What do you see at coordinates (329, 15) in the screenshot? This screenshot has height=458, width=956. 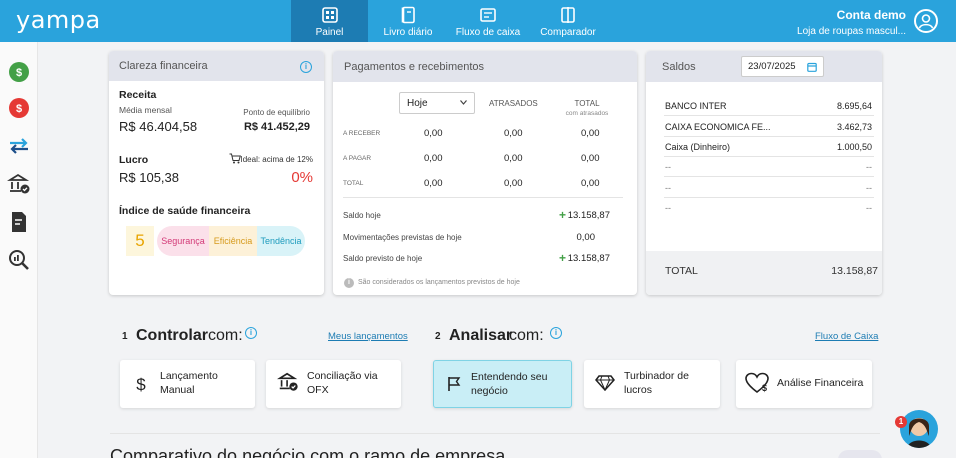 I see `dashboard-icon` at bounding box center [329, 15].